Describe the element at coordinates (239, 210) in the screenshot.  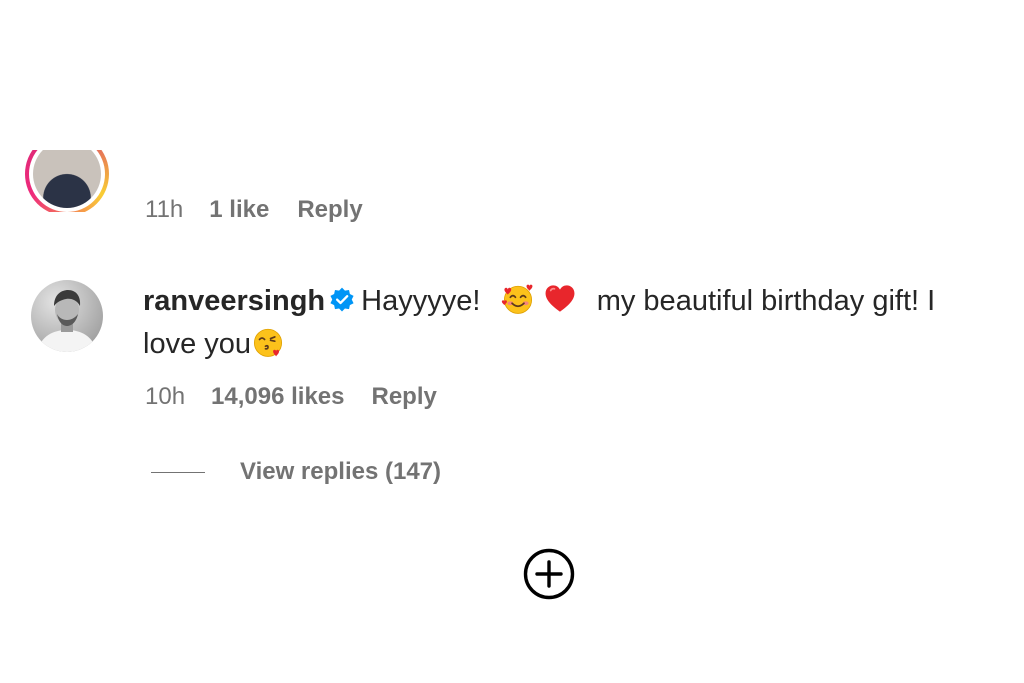
I see `previous-comment-likes: 1 like` at that location.